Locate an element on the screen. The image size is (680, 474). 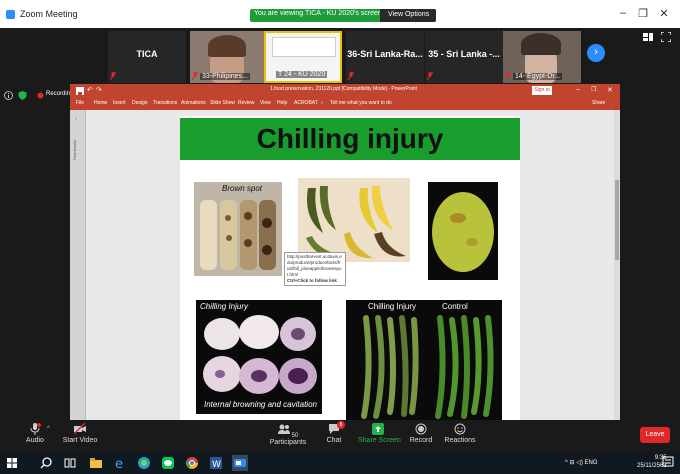
volume-icon: ◁) is located at coordinates (579, 463).